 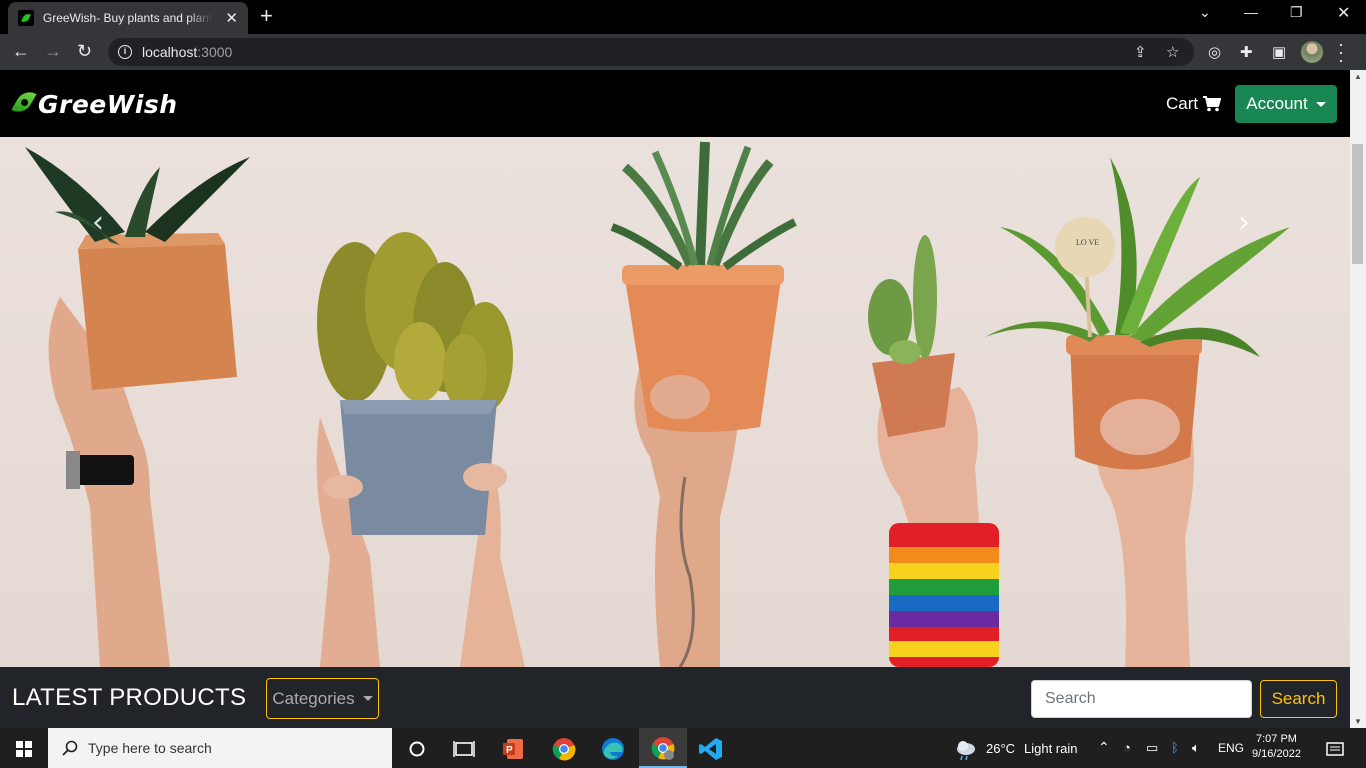 I want to click on svg-text: P, so click(x=509, y=750).